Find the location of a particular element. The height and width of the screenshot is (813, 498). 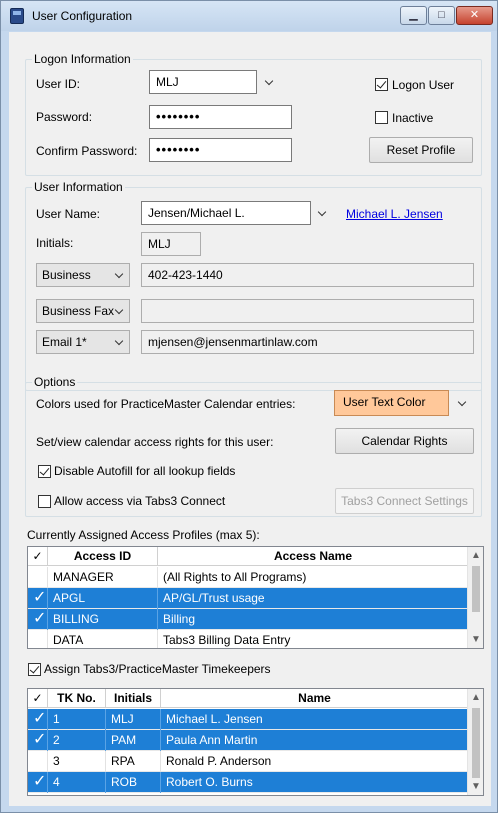

title-bar: User Configuration ▁ □ ✕ is located at coordinates (249, 16).